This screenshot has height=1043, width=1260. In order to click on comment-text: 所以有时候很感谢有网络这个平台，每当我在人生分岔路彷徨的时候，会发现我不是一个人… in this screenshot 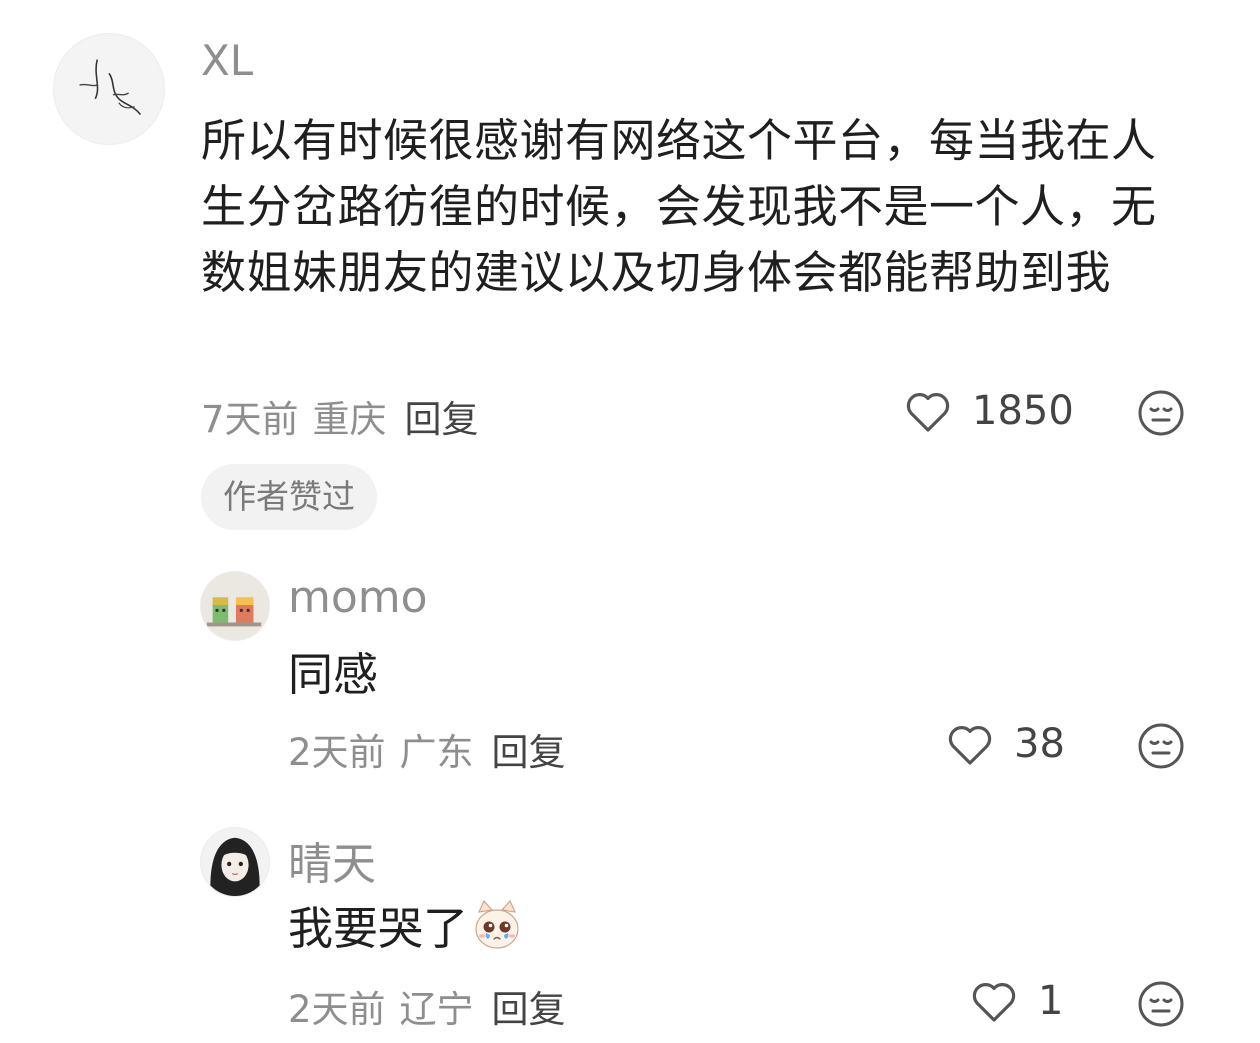, I will do `click(679, 206)`.